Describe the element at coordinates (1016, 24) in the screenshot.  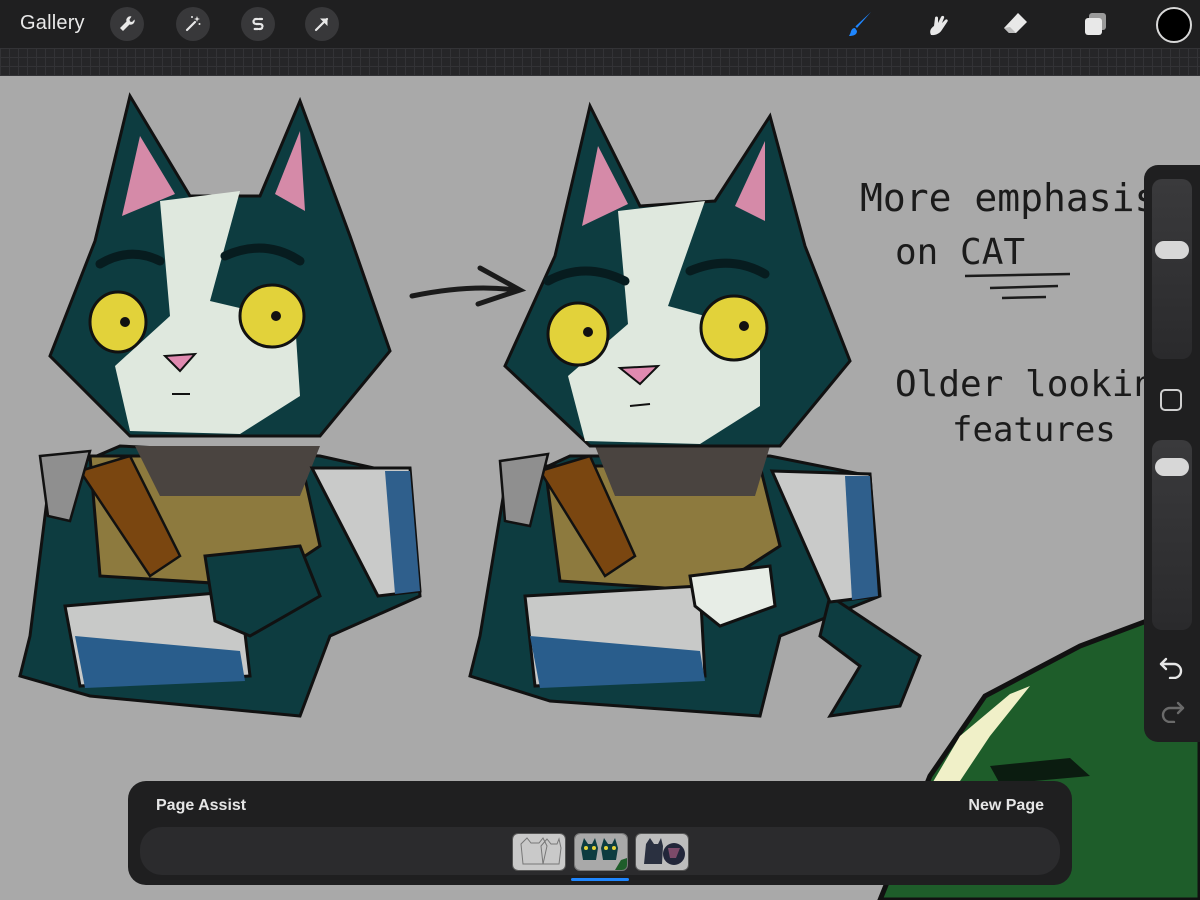
I see `eraser-icon` at that location.